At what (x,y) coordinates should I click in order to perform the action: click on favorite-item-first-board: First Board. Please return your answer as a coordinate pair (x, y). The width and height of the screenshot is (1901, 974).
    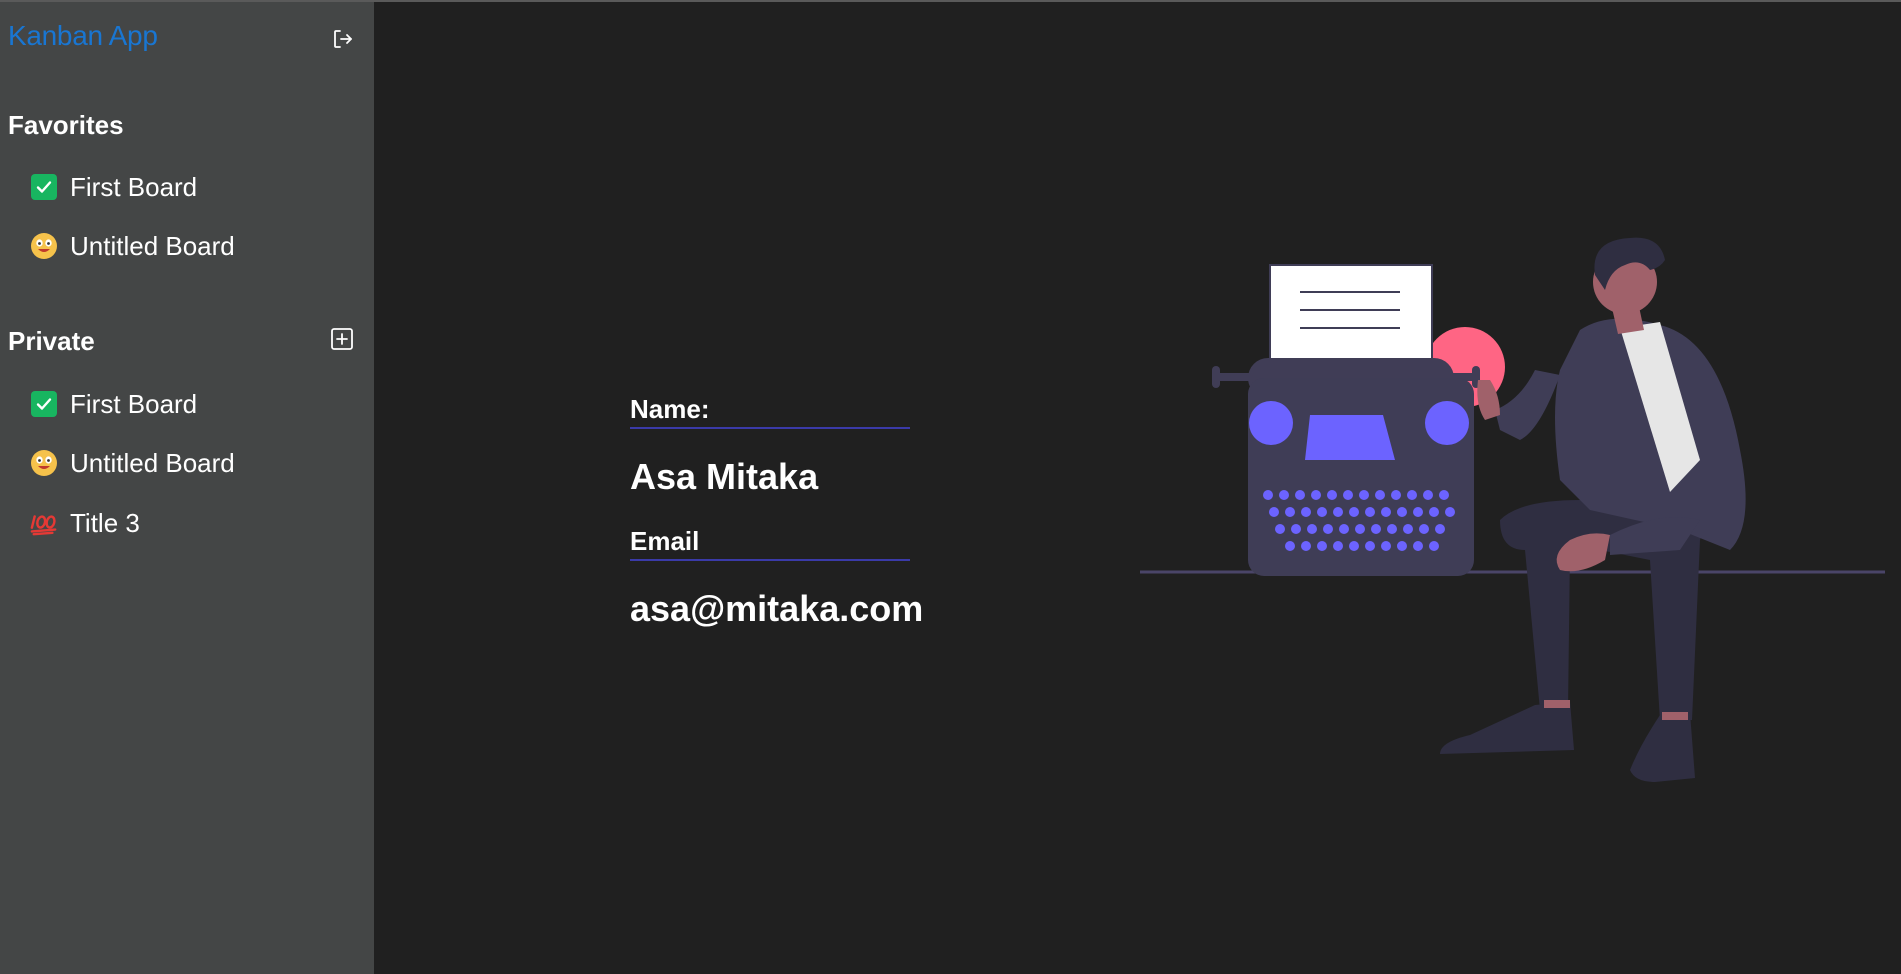
    Looking at the image, I should click on (190, 187).